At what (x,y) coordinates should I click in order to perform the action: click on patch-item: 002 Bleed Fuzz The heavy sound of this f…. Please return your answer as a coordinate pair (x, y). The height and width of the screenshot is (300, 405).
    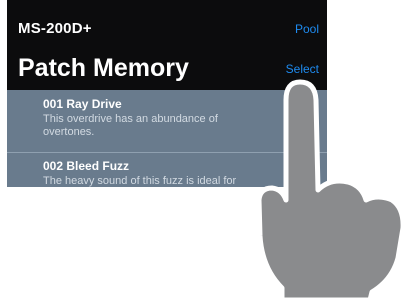
    Looking at the image, I should click on (167, 170).